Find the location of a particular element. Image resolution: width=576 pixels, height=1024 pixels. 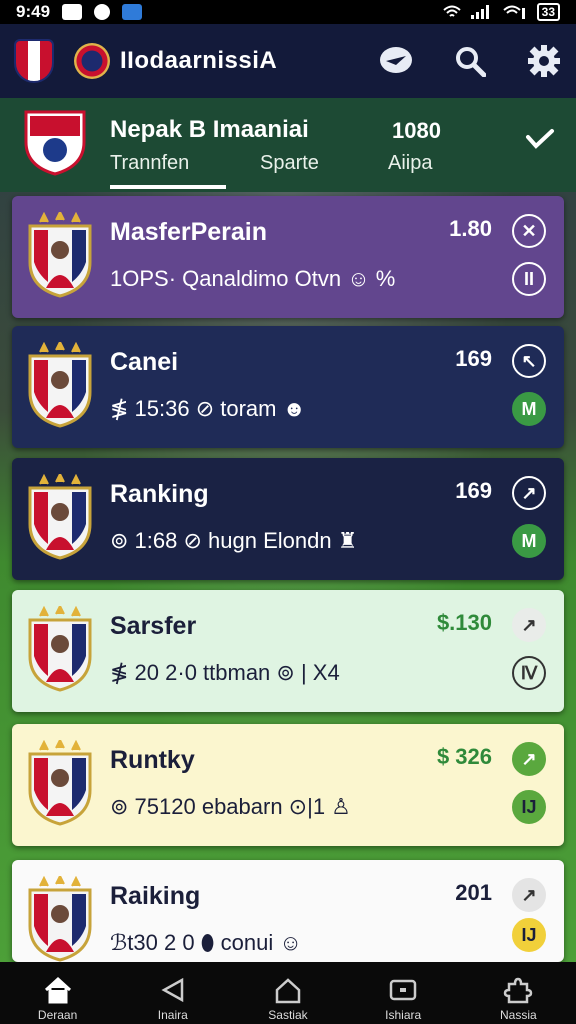

nav-search: Sastiak is located at coordinates (288, 993).